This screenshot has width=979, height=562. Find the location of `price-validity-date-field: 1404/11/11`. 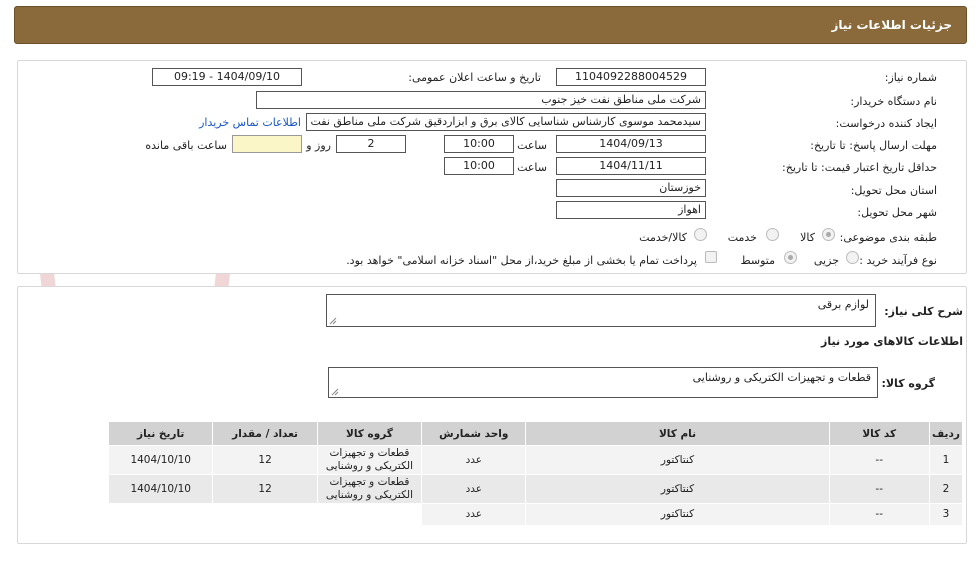

price-validity-date-field: 1404/11/11 is located at coordinates (631, 166).